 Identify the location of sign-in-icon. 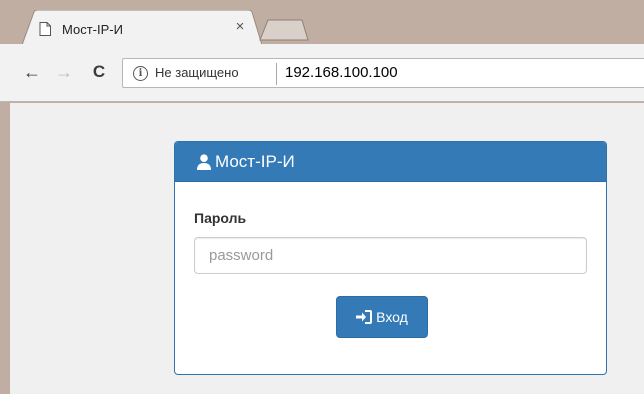
(364, 317).